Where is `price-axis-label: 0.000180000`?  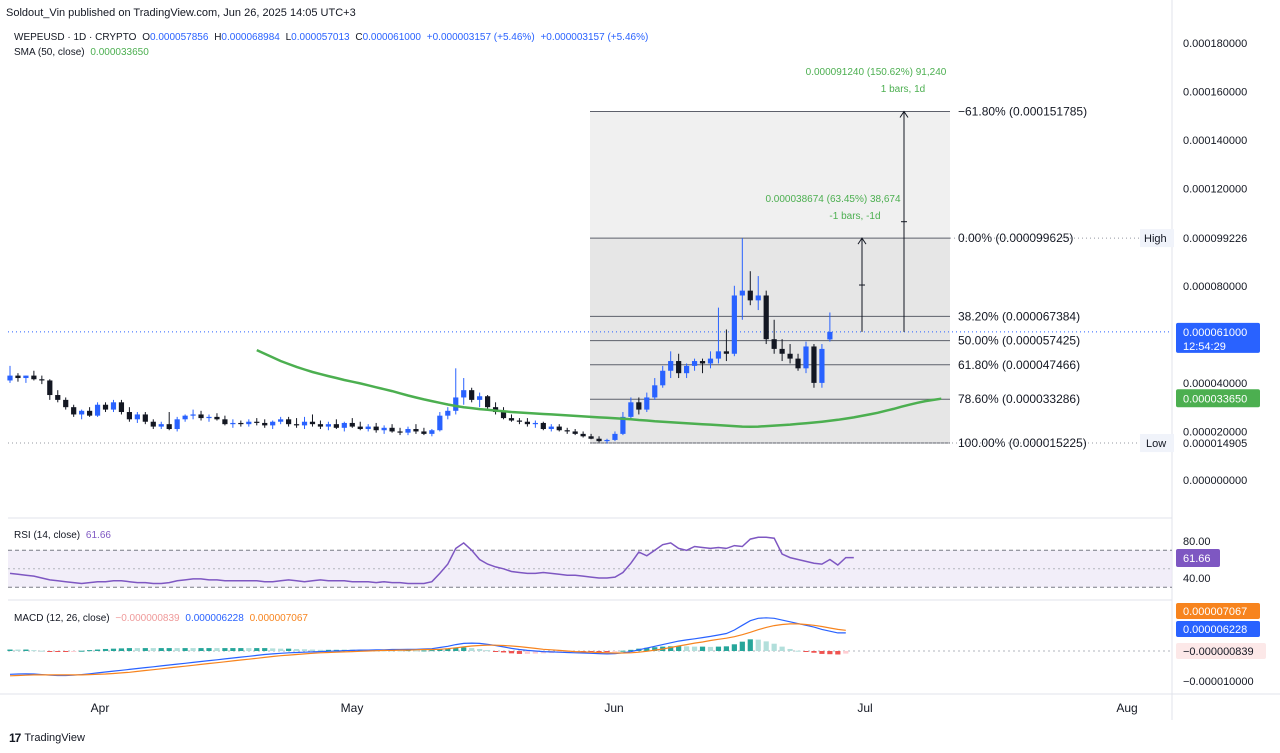 price-axis-label: 0.000180000 is located at coordinates (1215, 44).